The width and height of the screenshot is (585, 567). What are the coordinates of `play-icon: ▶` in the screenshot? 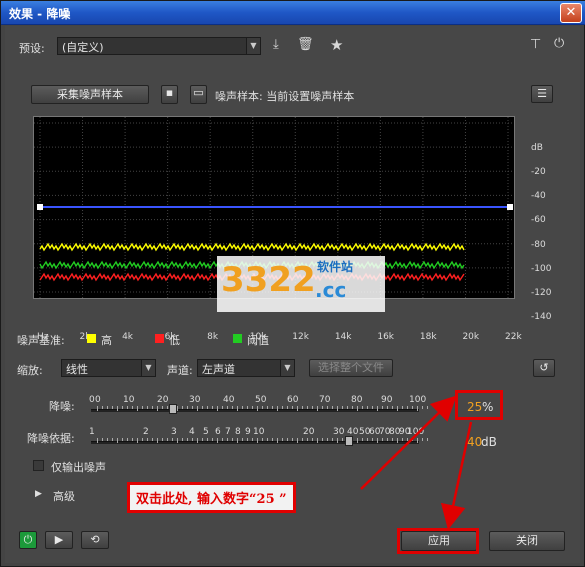 It's located at (59, 540).